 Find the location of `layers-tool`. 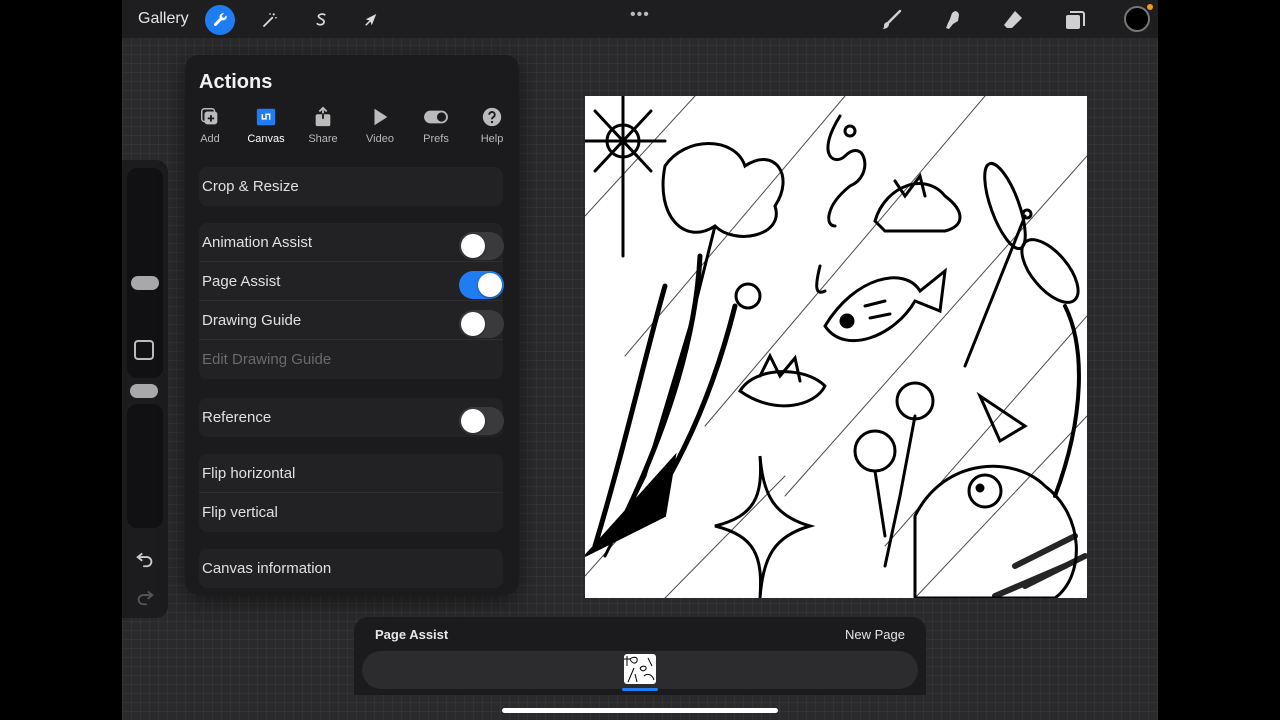

layers-tool is located at coordinates (1075, 20).